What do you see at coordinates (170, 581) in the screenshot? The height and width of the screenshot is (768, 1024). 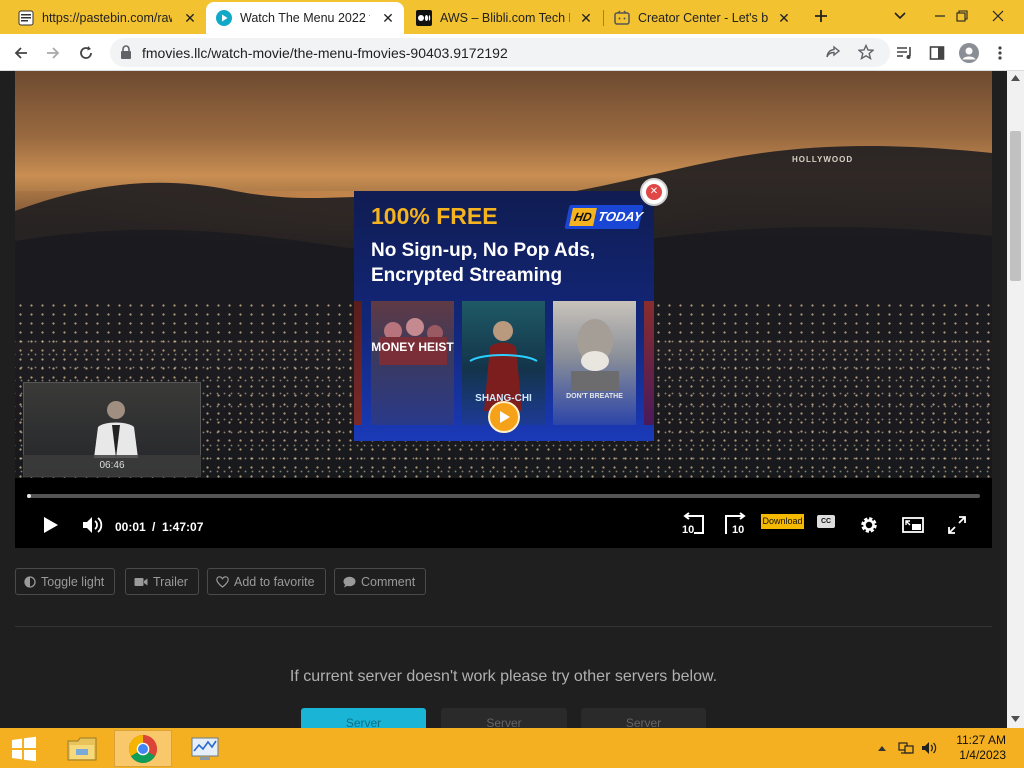 I see `trailer-label: Trailer` at bounding box center [170, 581].